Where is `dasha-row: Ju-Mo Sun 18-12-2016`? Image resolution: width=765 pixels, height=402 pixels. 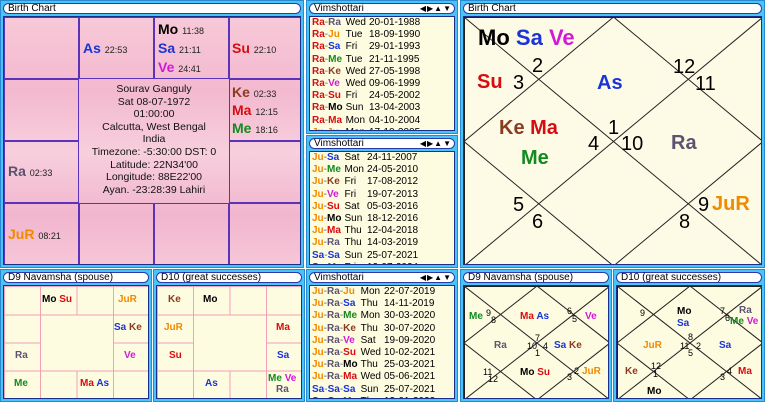 dasha-row: Ju-Mo Sun 18-12-2016 is located at coordinates (365, 219).